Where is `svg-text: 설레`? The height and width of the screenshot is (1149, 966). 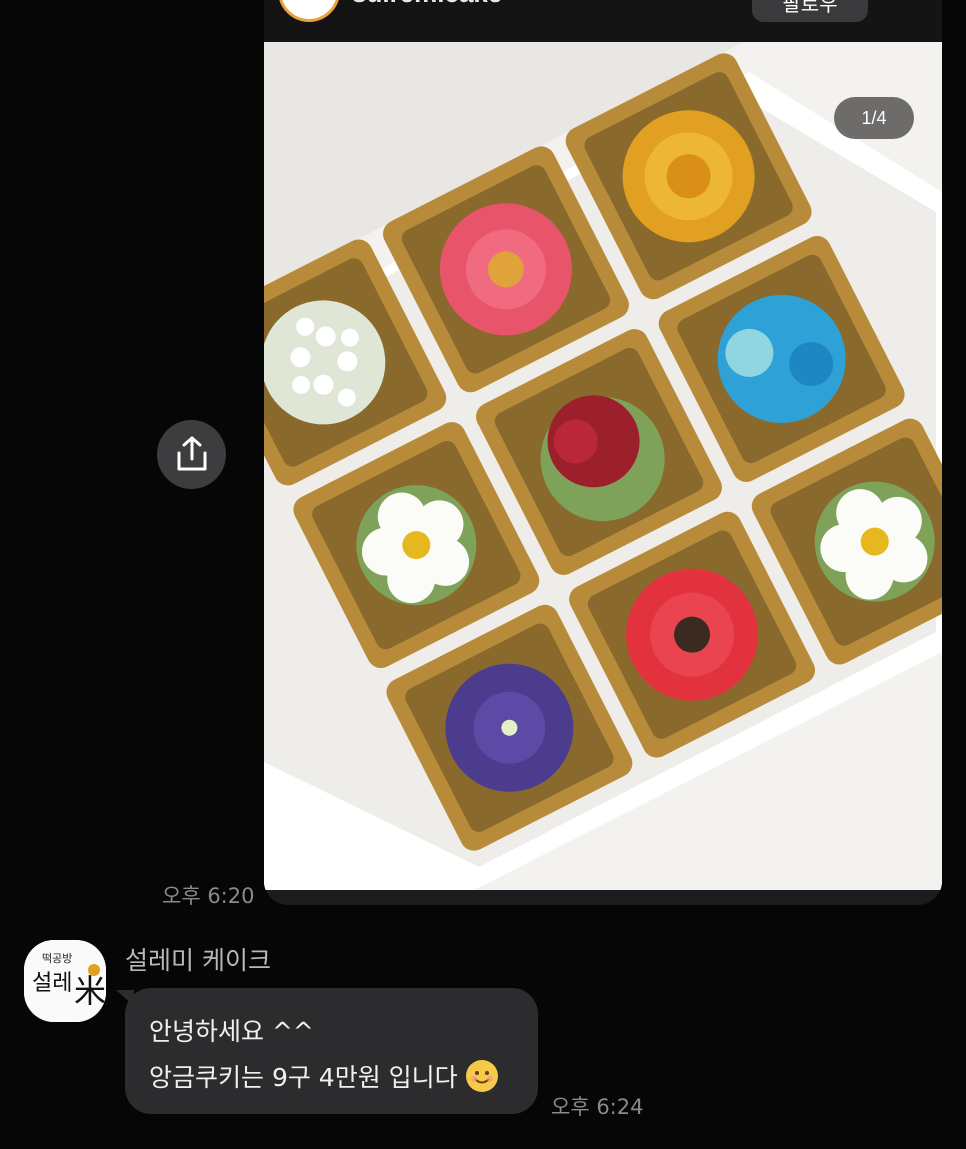
svg-text: 설레 is located at coordinates (52, 983).